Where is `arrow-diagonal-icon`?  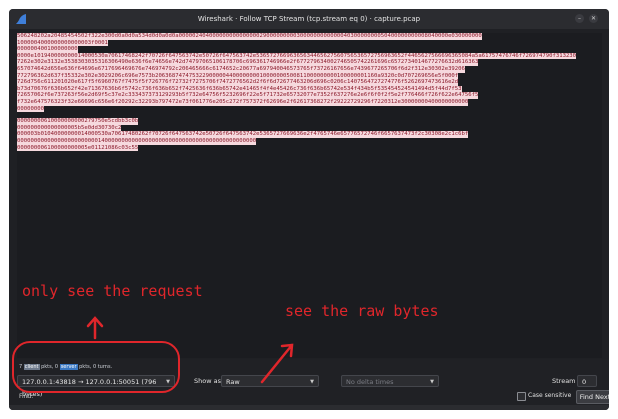 arrow-diagonal-icon is located at coordinates (277, 363).